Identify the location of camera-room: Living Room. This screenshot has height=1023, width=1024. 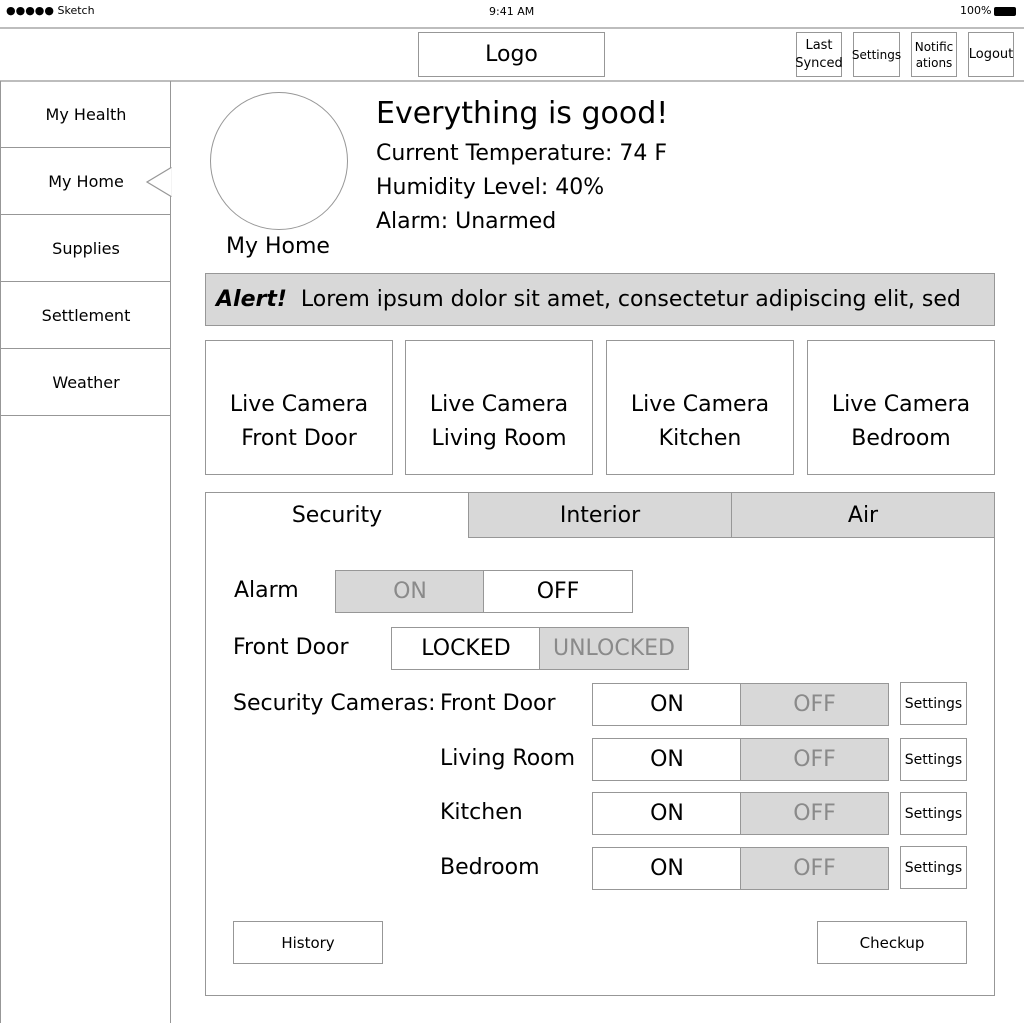
(499, 438).